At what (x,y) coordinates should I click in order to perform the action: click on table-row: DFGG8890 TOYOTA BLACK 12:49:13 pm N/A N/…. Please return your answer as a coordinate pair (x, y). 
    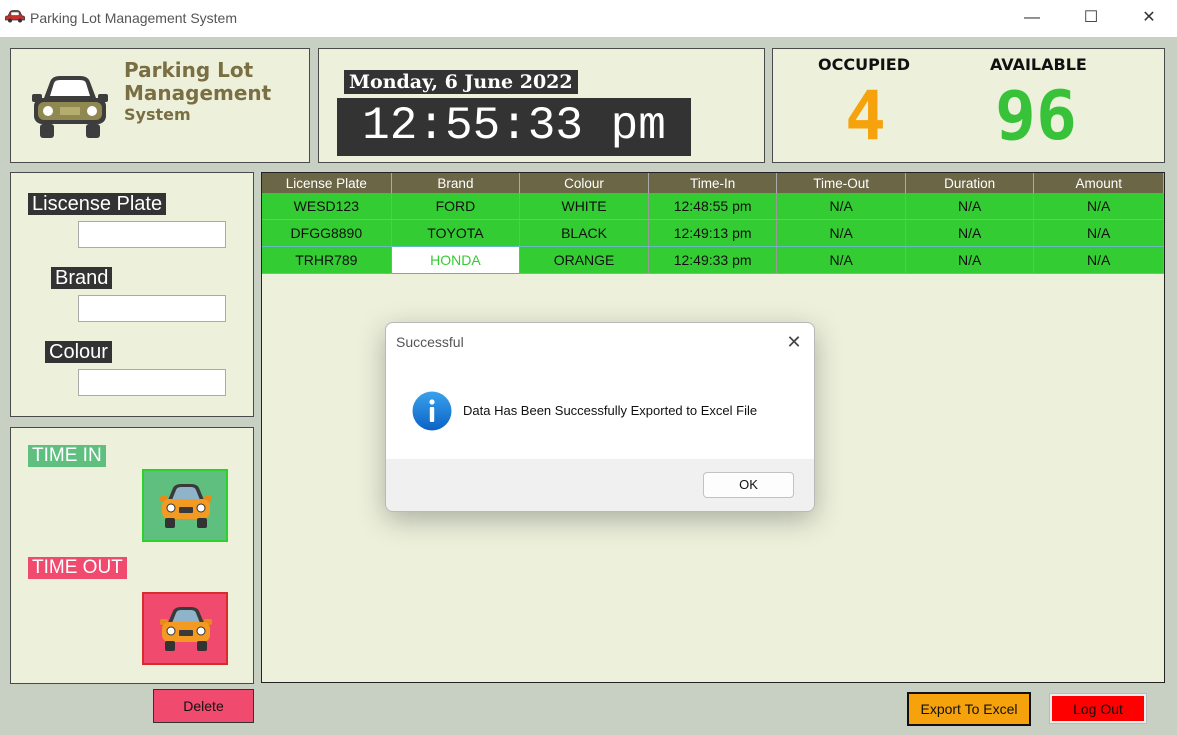
    Looking at the image, I should click on (713, 233).